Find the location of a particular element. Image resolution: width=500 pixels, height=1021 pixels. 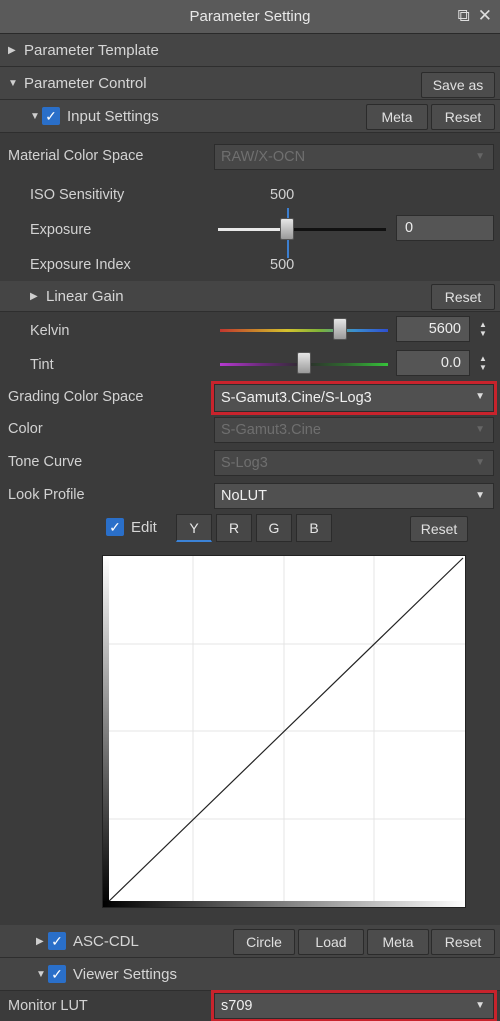

look-profile-dropdown: NoLUT ▼ is located at coordinates (354, 496).